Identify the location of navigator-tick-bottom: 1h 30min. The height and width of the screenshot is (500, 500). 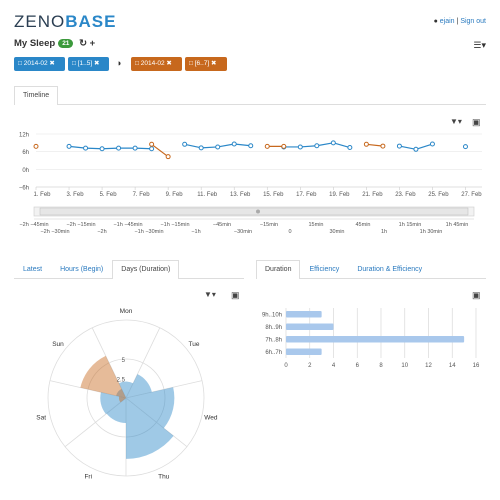
(431, 232).